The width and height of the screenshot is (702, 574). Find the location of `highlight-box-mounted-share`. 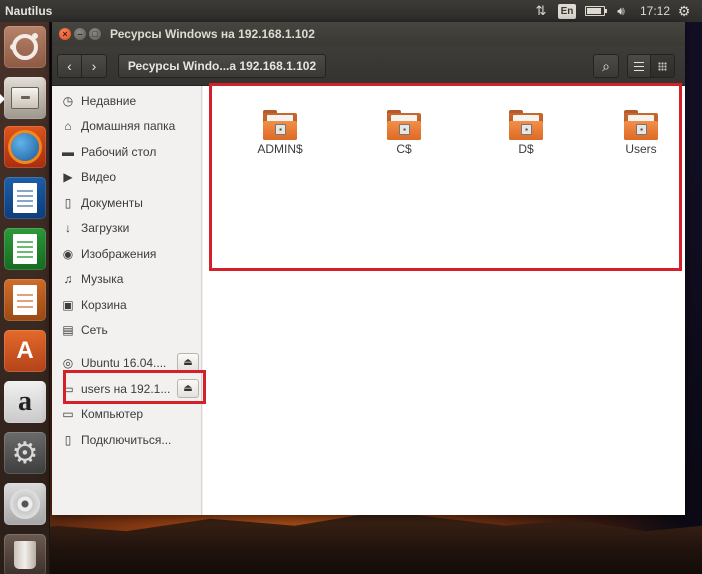

highlight-box-mounted-share is located at coordinates (134, 387).